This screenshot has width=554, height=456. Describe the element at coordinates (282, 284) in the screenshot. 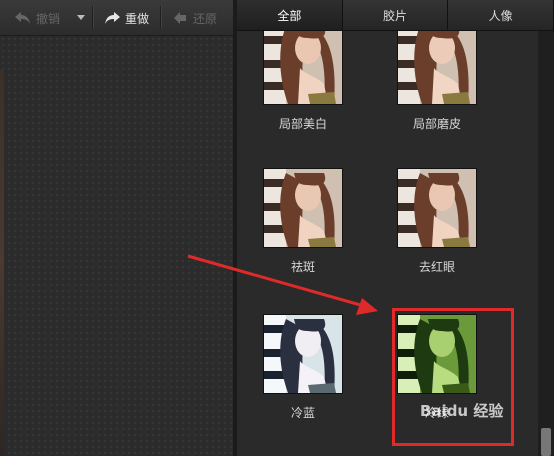

I see `annotation-arrow` at that location.